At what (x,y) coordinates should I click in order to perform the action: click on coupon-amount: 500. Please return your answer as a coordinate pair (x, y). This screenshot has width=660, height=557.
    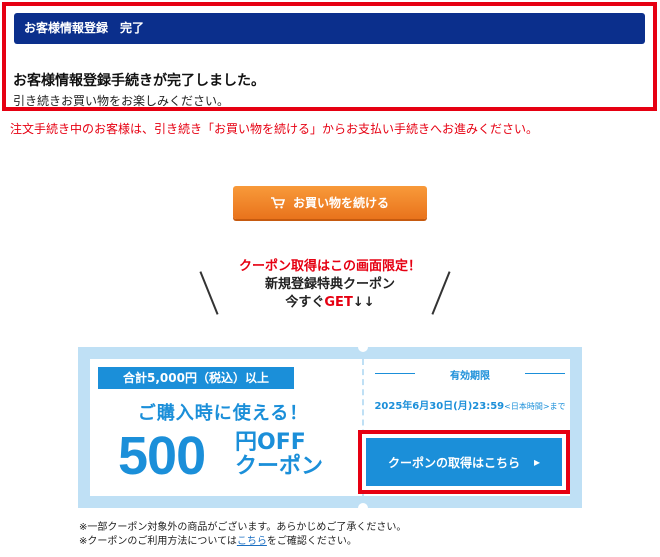
    Looking at the image, I should click on (162, 456).